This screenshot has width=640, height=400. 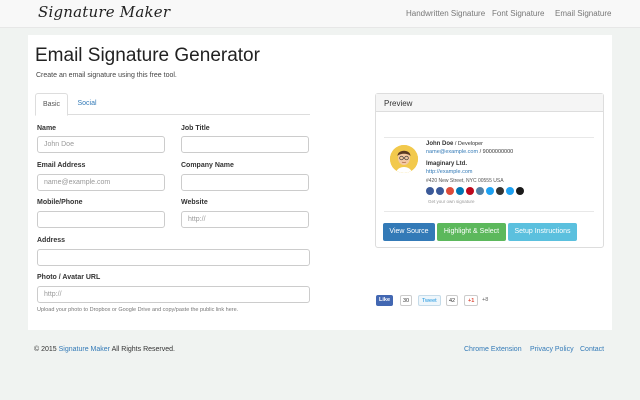 What do you see at coordinates (60, 202) in the screenshot?
I see `mobile-label: Mobile/Phone` at bounding box center [60, 202].